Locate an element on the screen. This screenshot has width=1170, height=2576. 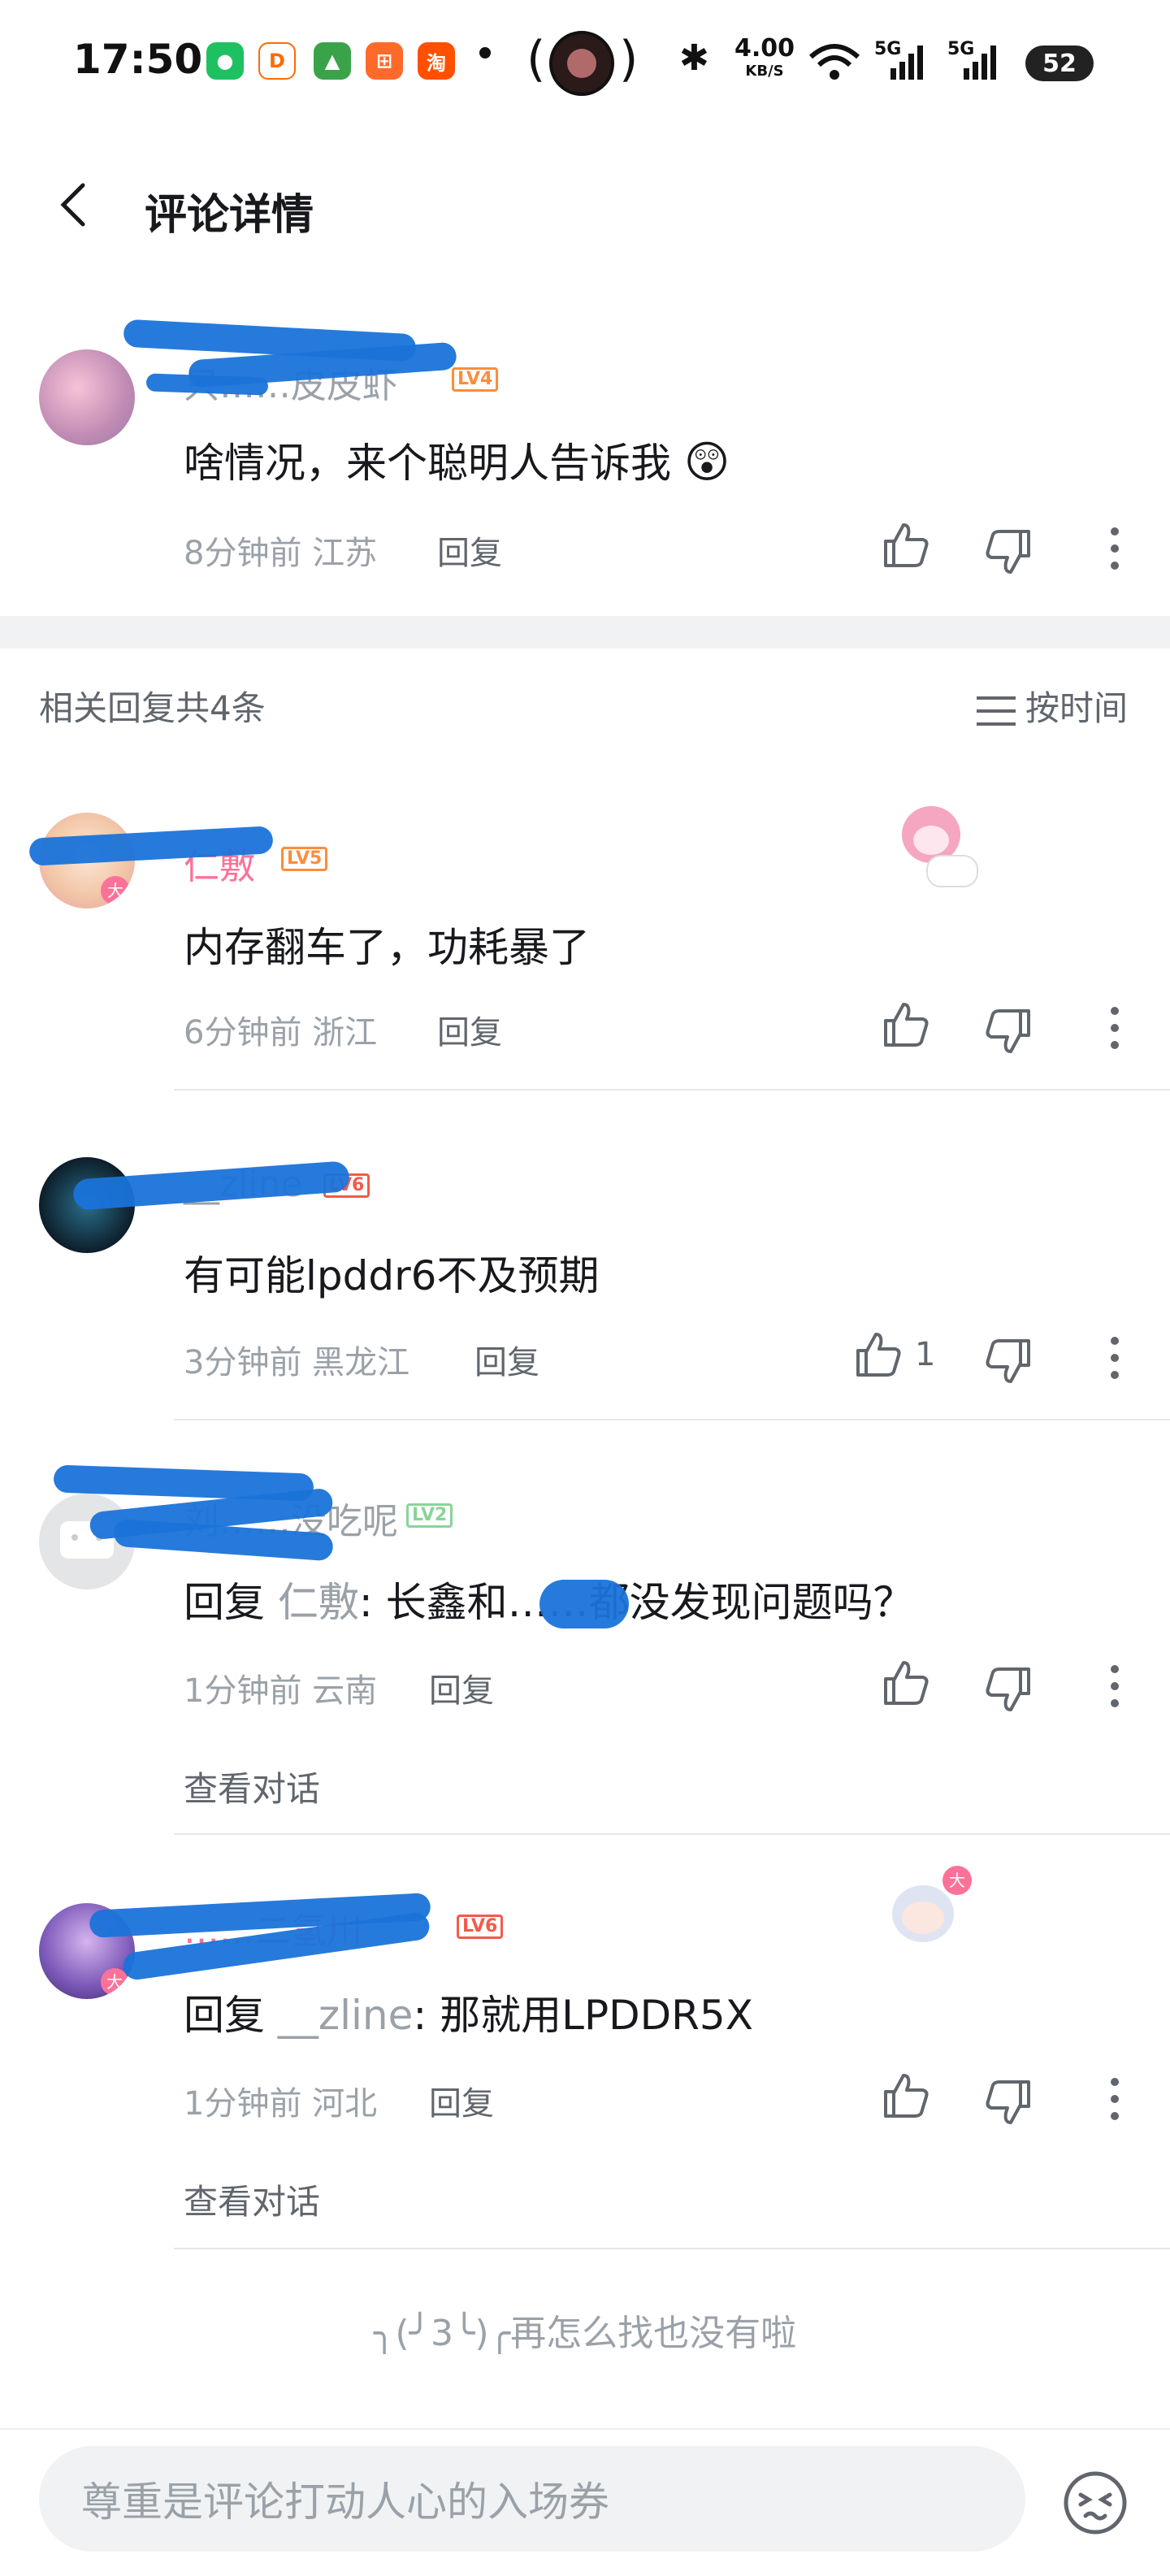
reply-to-user: __zline is located at coordinates (345, 2015).